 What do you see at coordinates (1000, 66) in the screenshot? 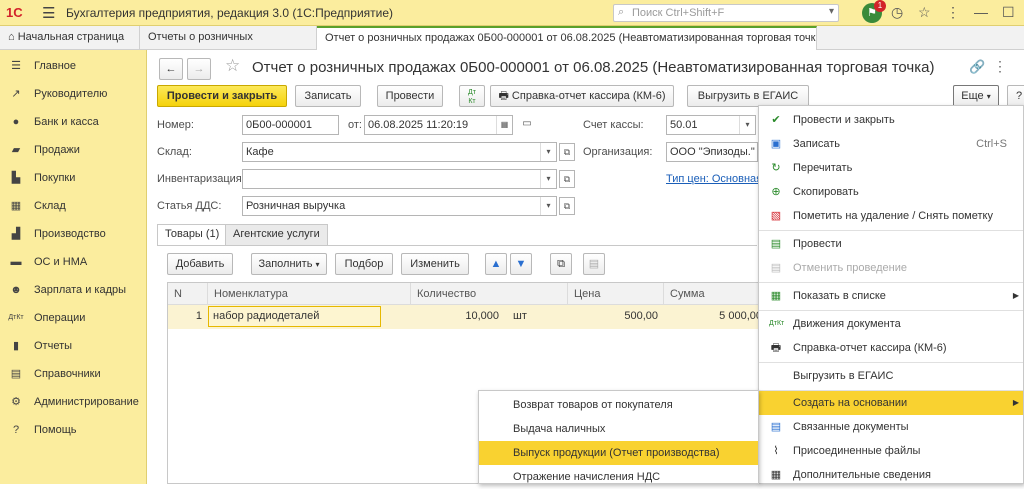
I see `more-actions-icon: ⋮` at bounding box center [1000, 66].